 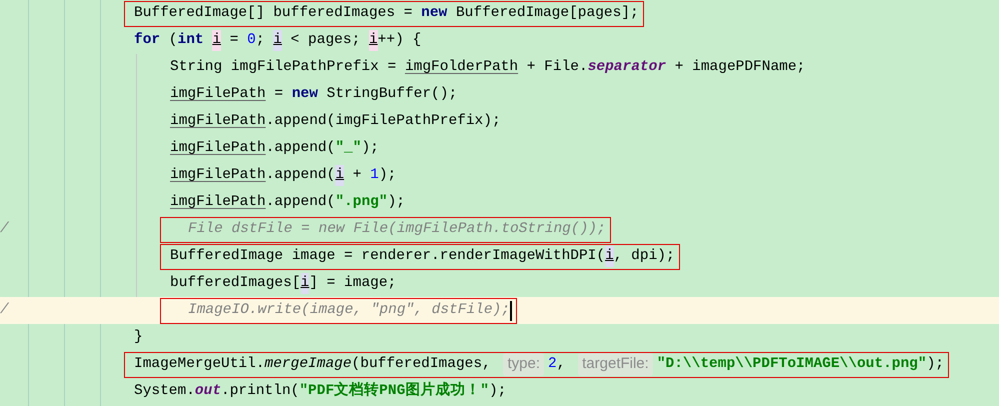 What do you see at coordinates (740, 67) in the screenshot?
I see `code-text: + imagePDFName;` at bounding box center [740, 67].